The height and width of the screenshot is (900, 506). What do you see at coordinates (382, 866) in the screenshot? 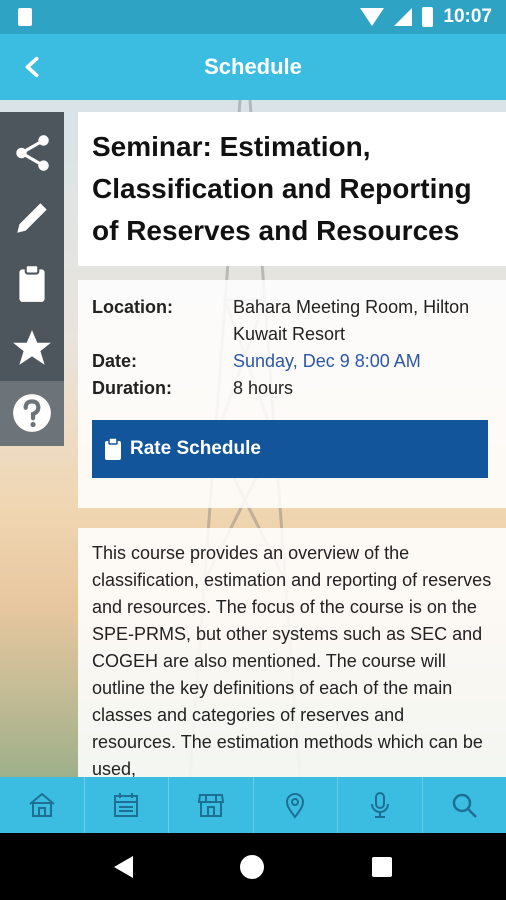
I see `system-recents-icon` at bounding box center [382, 866].